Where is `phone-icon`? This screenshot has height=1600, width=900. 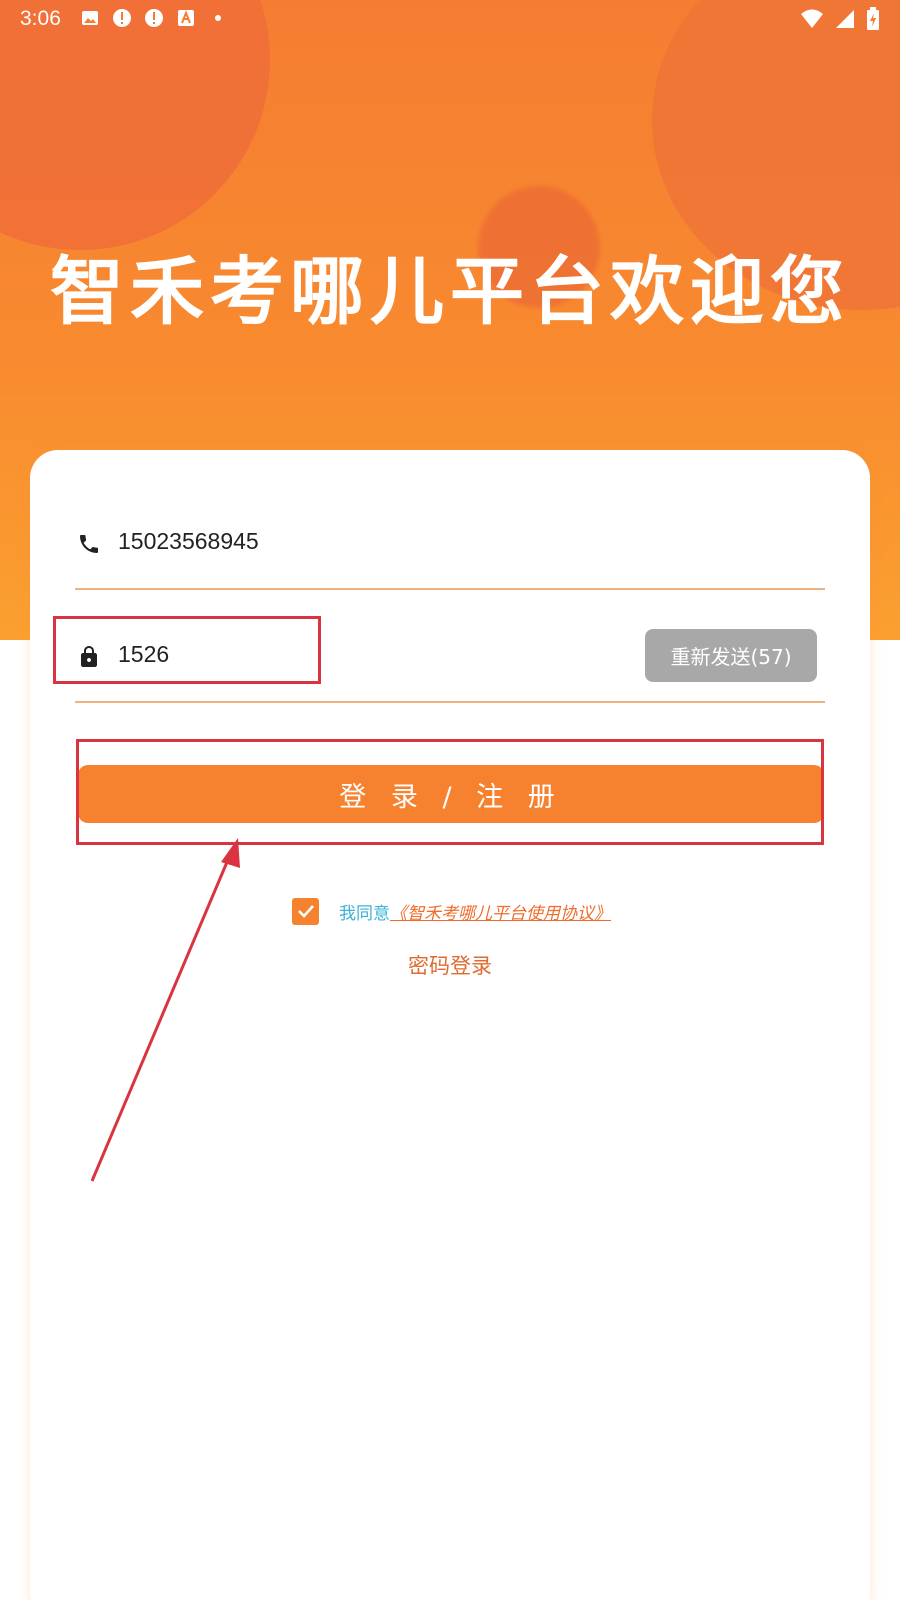 phone-icon is located at coordinates (89, 544).